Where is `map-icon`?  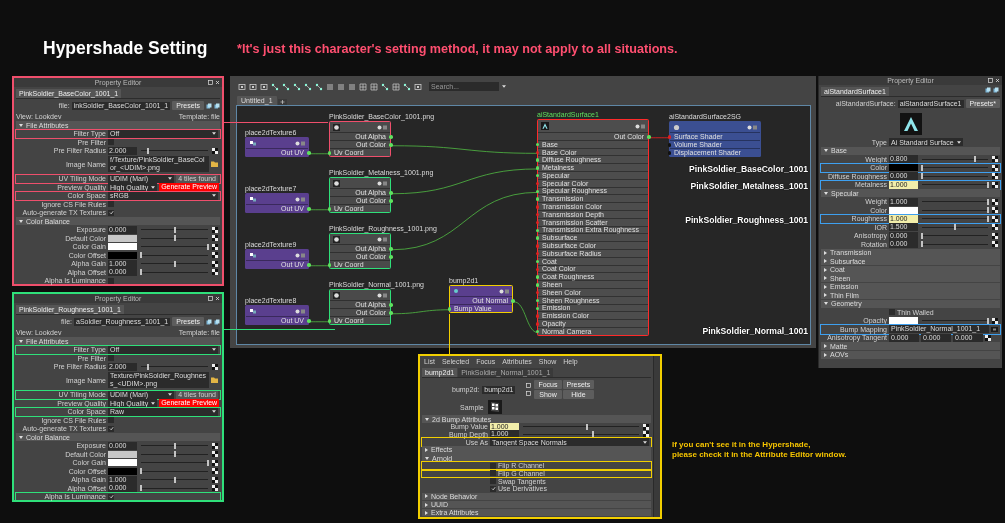
map-icon is located at coordinates (994, 329).